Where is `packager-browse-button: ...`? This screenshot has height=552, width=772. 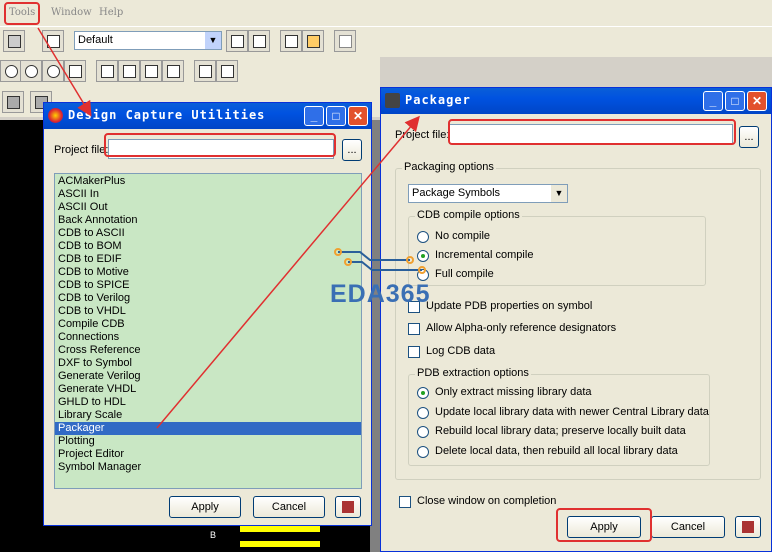 packager-browse-button: ... is located at coordinates (749, 137).